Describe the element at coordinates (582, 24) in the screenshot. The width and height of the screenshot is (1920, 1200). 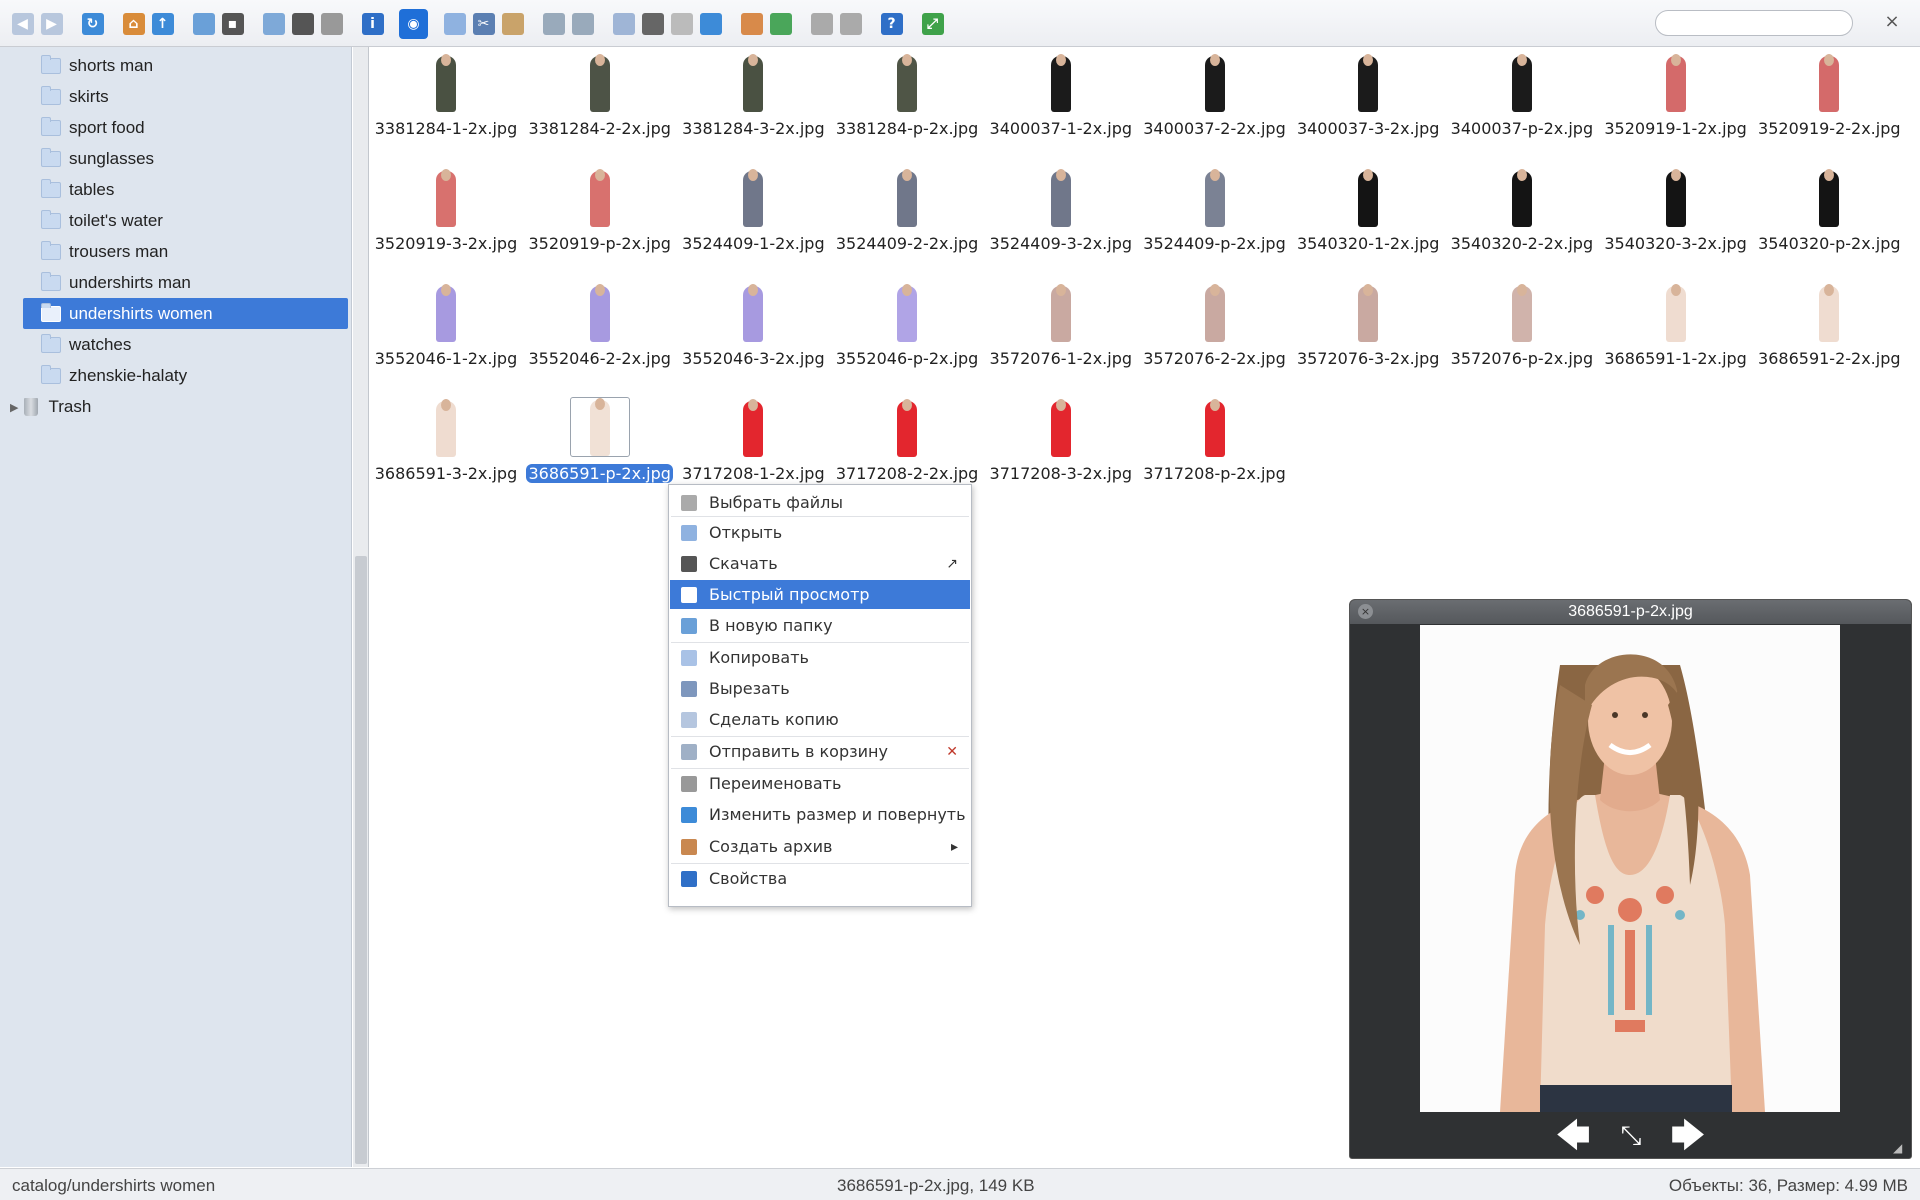
I see `empty-button` at that location.